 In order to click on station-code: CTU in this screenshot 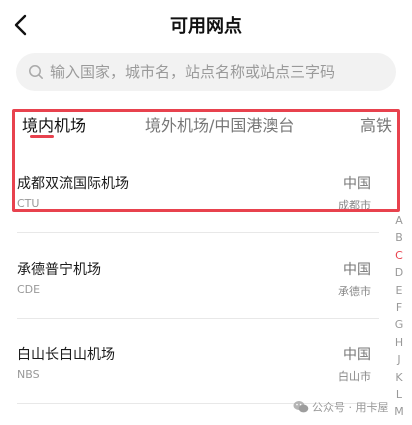, I will do `click(28, 203)`.